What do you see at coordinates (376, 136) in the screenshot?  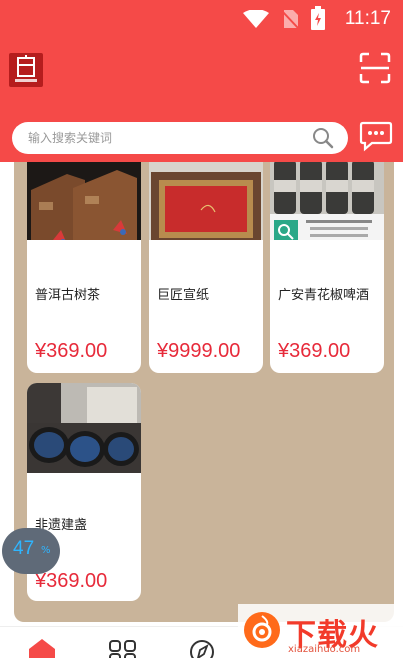 I see `message-icon` at bounding box center [376, 136].